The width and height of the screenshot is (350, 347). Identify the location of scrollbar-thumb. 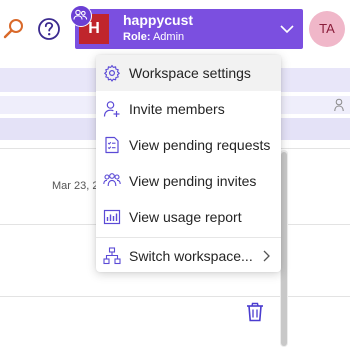
(284, 249).